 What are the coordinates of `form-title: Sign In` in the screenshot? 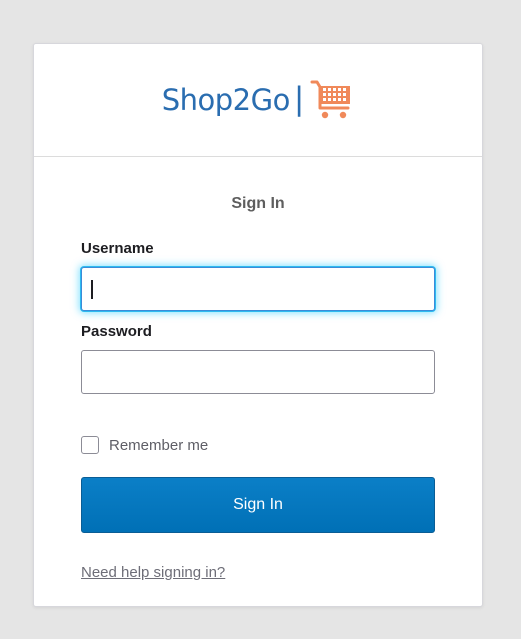 It's located at (258, 203).